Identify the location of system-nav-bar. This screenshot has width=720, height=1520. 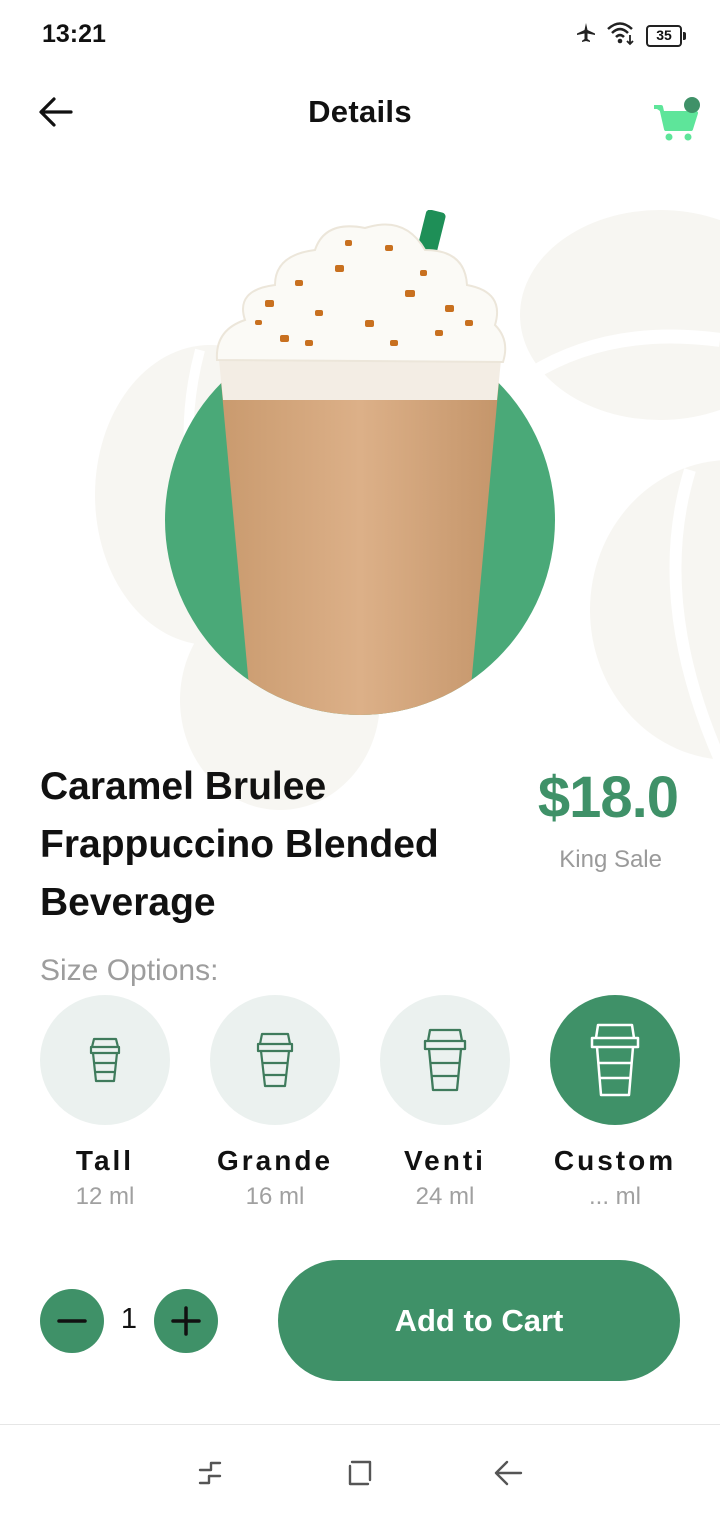
(360, 1472).